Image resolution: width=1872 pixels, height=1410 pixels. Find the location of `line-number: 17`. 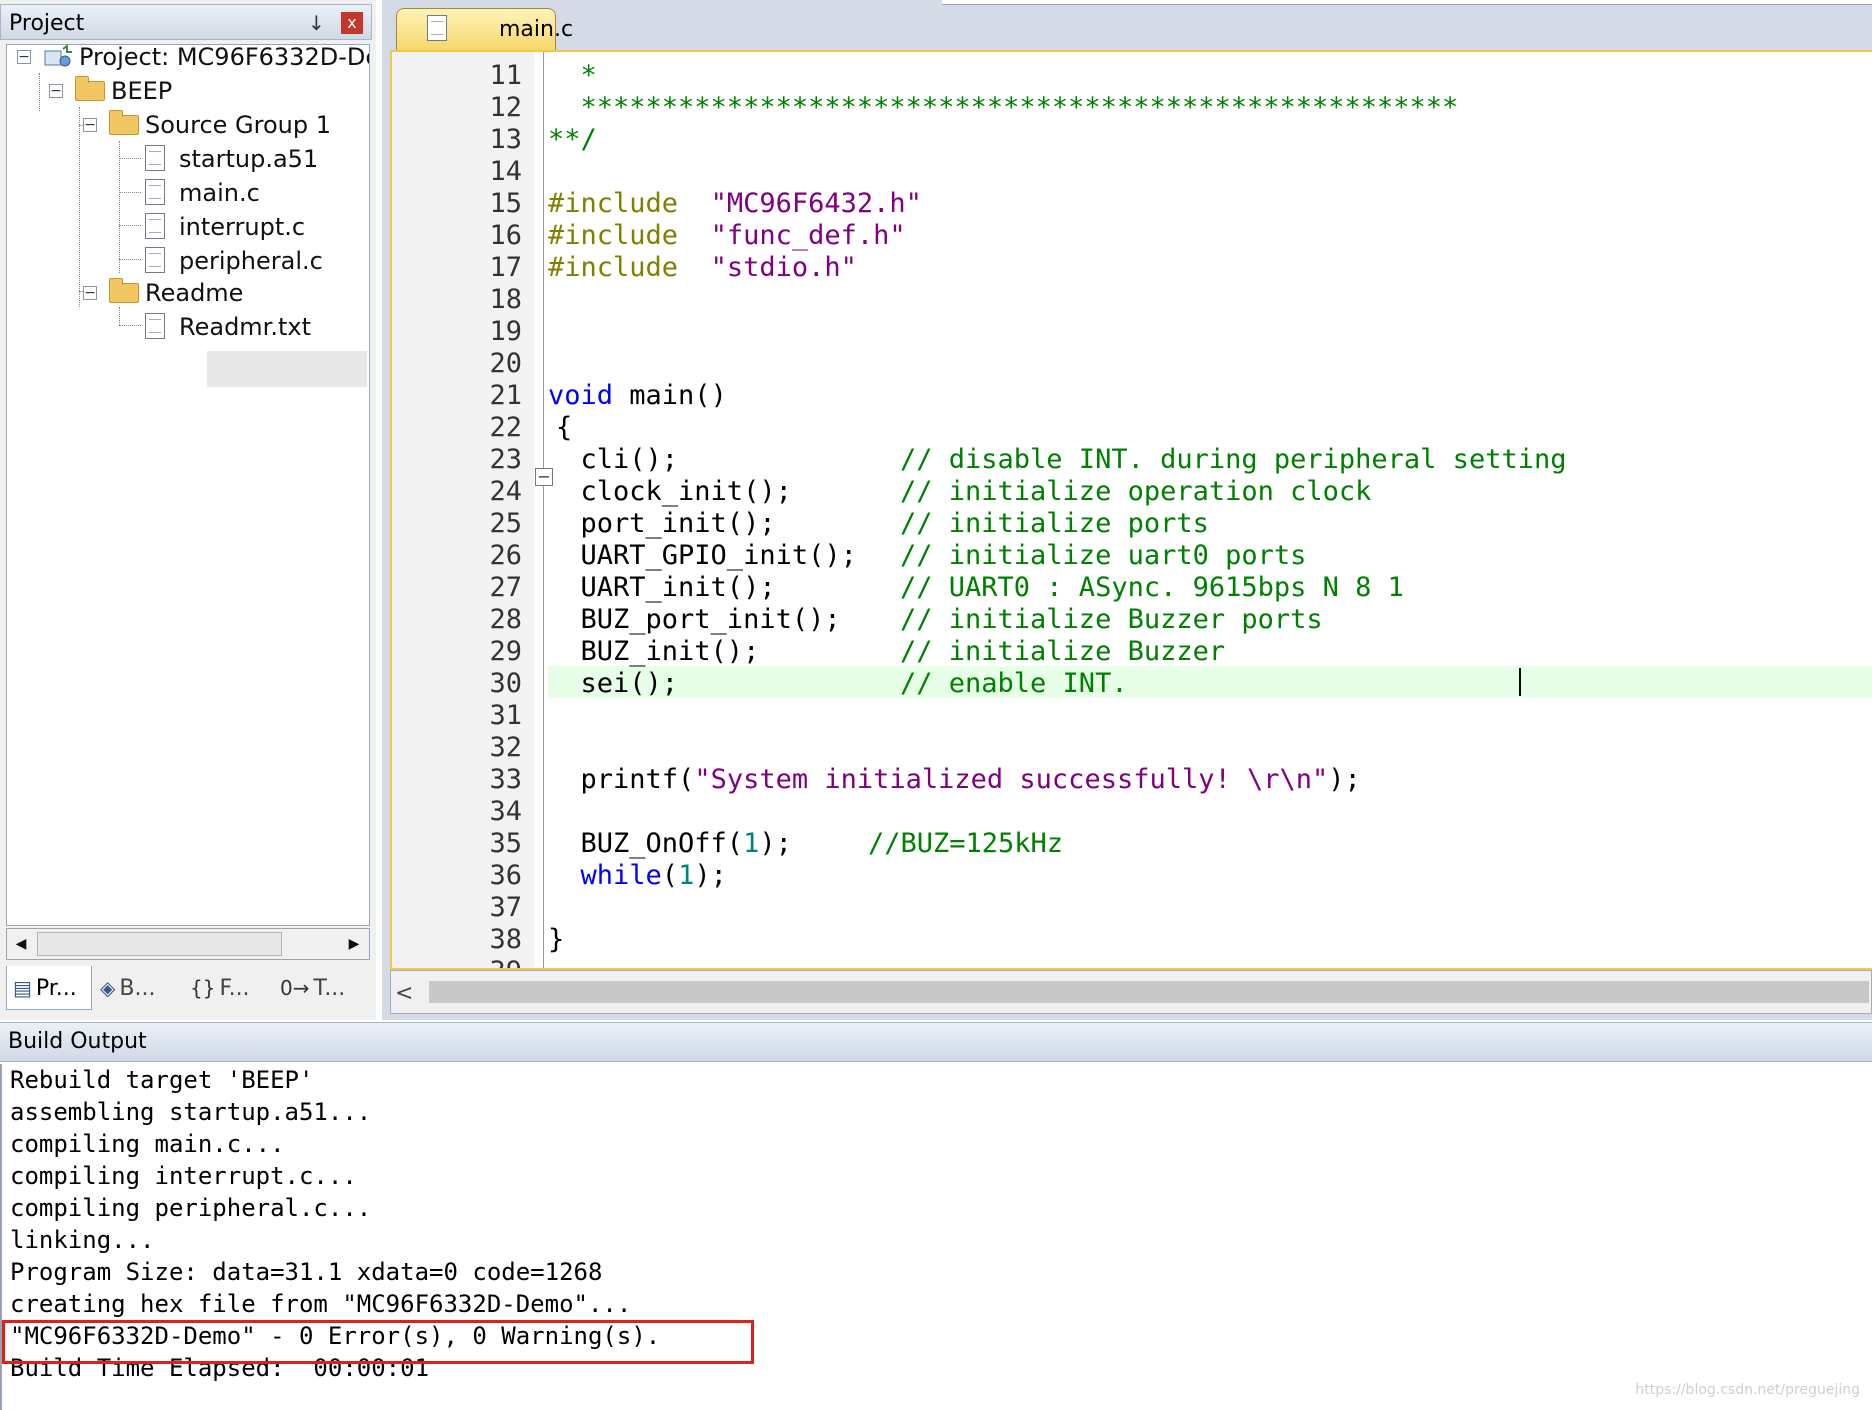

line-number: 17 is located at coordinates (505, 267).